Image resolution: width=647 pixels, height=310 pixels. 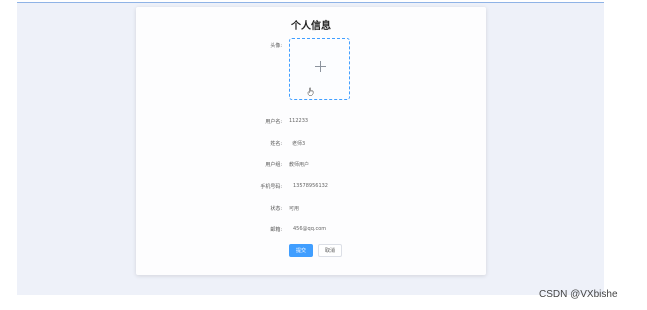 I want to click on submit-button: 提交, so click(x=301, y=250).